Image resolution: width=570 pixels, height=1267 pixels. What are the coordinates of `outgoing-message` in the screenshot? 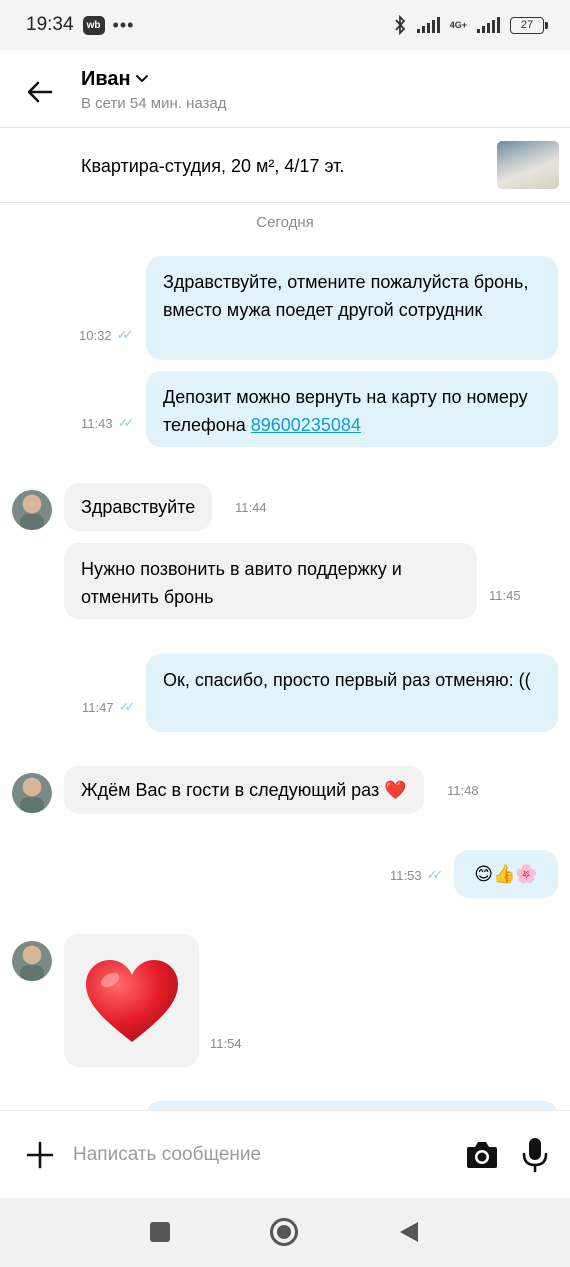 It's located at (352, 1105).